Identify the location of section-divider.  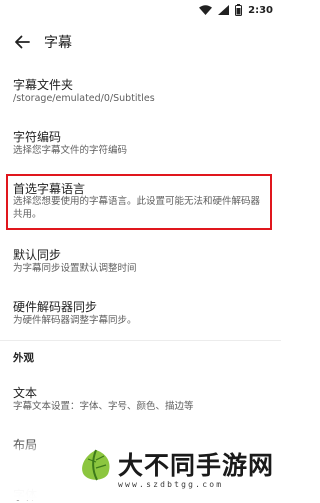
(140, 340).